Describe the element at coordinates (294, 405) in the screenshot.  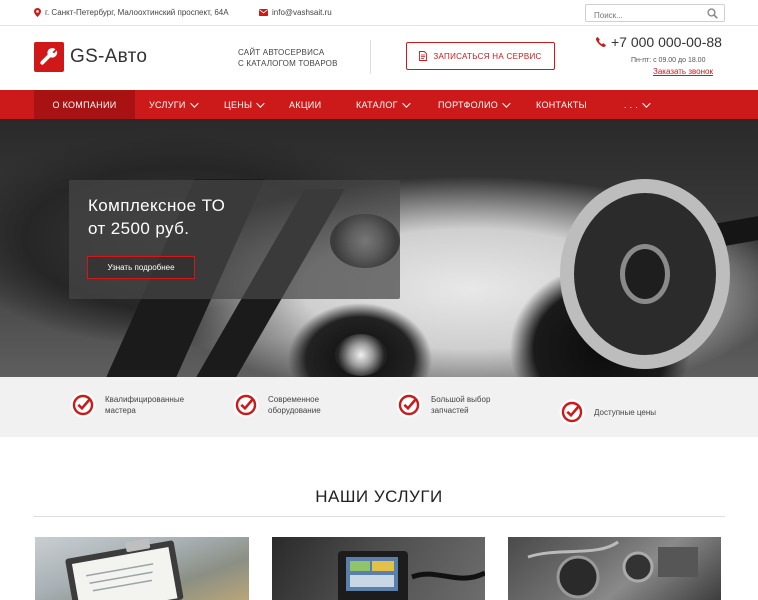
I see `feature-text: Современное оборудование` at that location.